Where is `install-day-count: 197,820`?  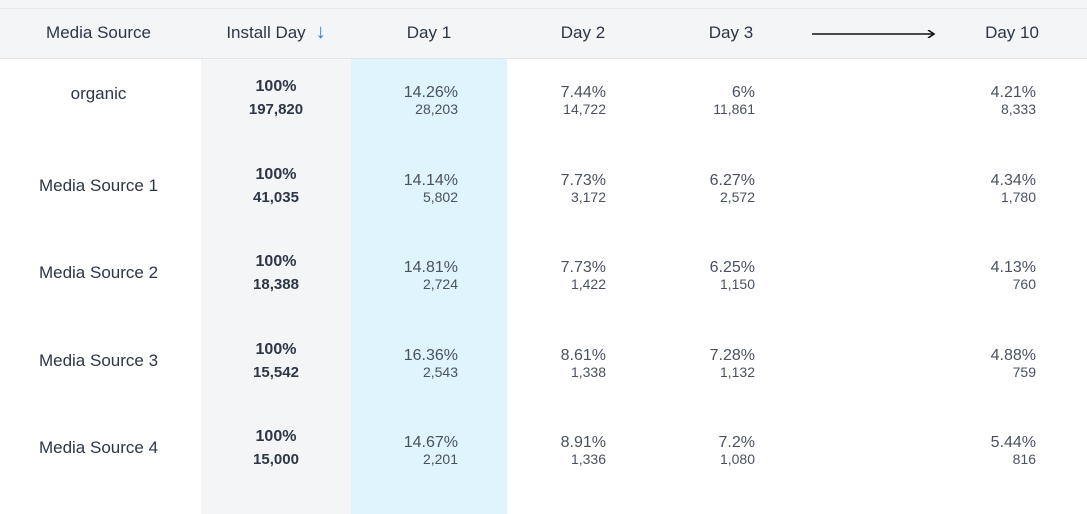
install-day-count: 197,820 is located at coordinates (276, 109).